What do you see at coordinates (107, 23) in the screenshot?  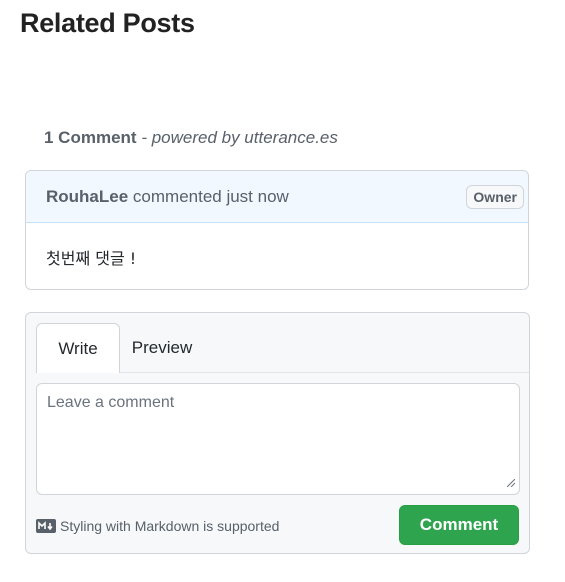 I see `related-posts-heading: Related Posts` at bounding box center [107, 23].